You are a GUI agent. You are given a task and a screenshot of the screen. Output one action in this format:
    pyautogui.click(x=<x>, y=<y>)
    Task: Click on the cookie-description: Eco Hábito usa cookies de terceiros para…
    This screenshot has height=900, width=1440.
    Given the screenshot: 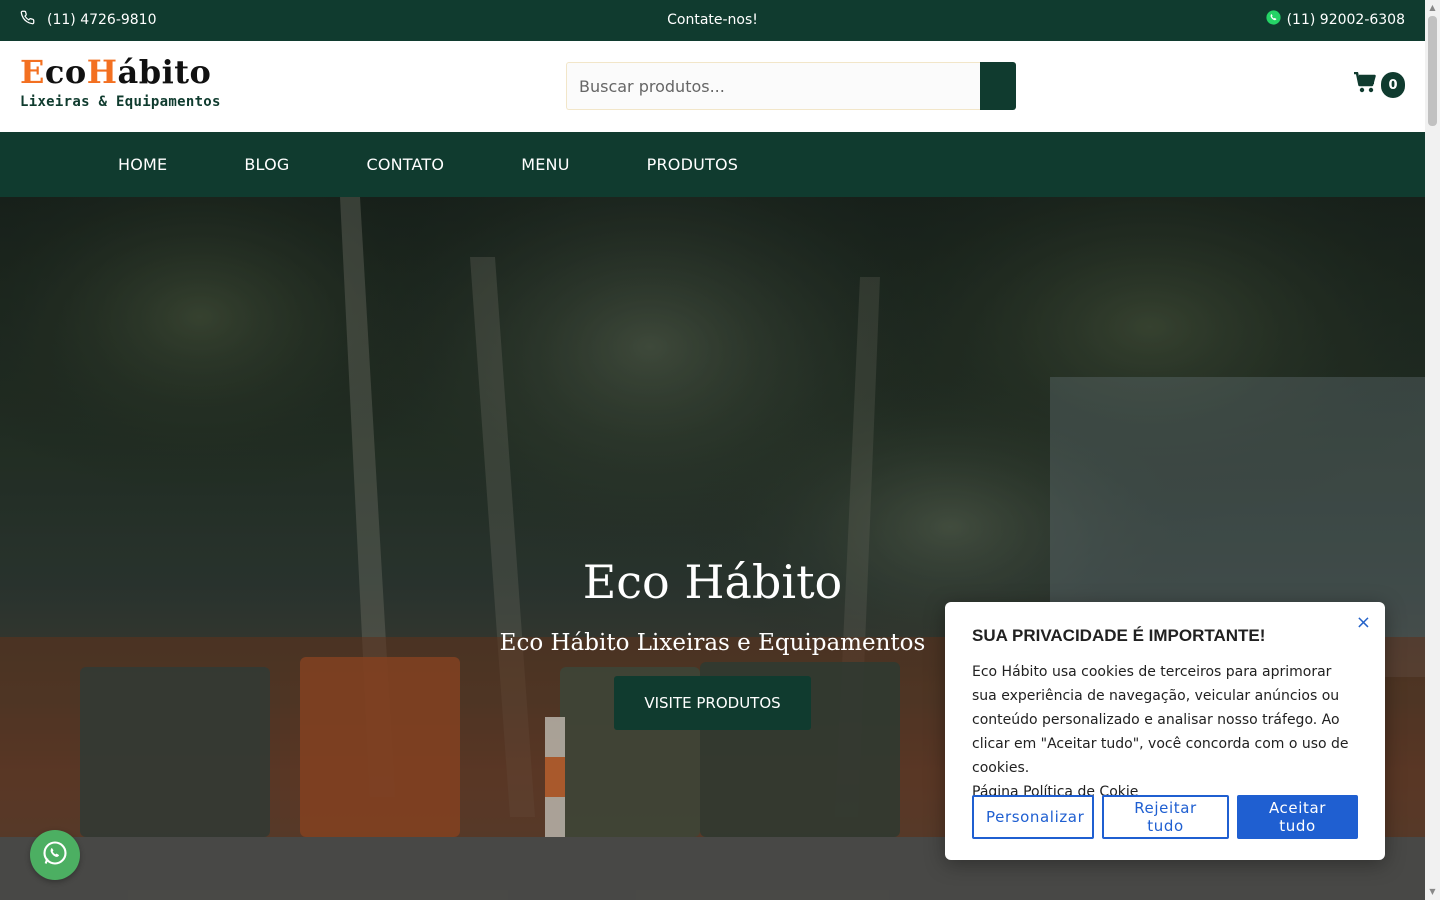 What is the action you would take?
    pyautogui.click(x=1160, y=720)
    